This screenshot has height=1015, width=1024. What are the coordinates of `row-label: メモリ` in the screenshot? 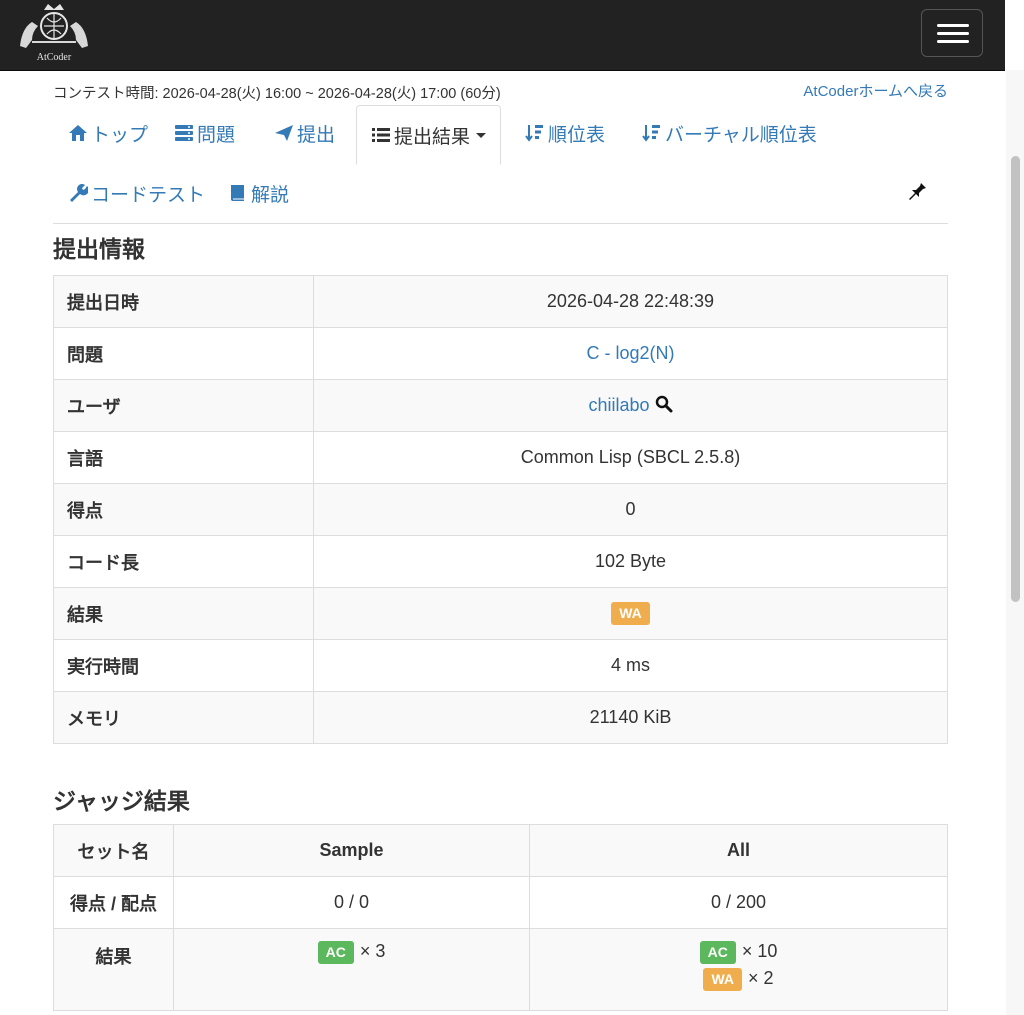 It's located at (183, 717).